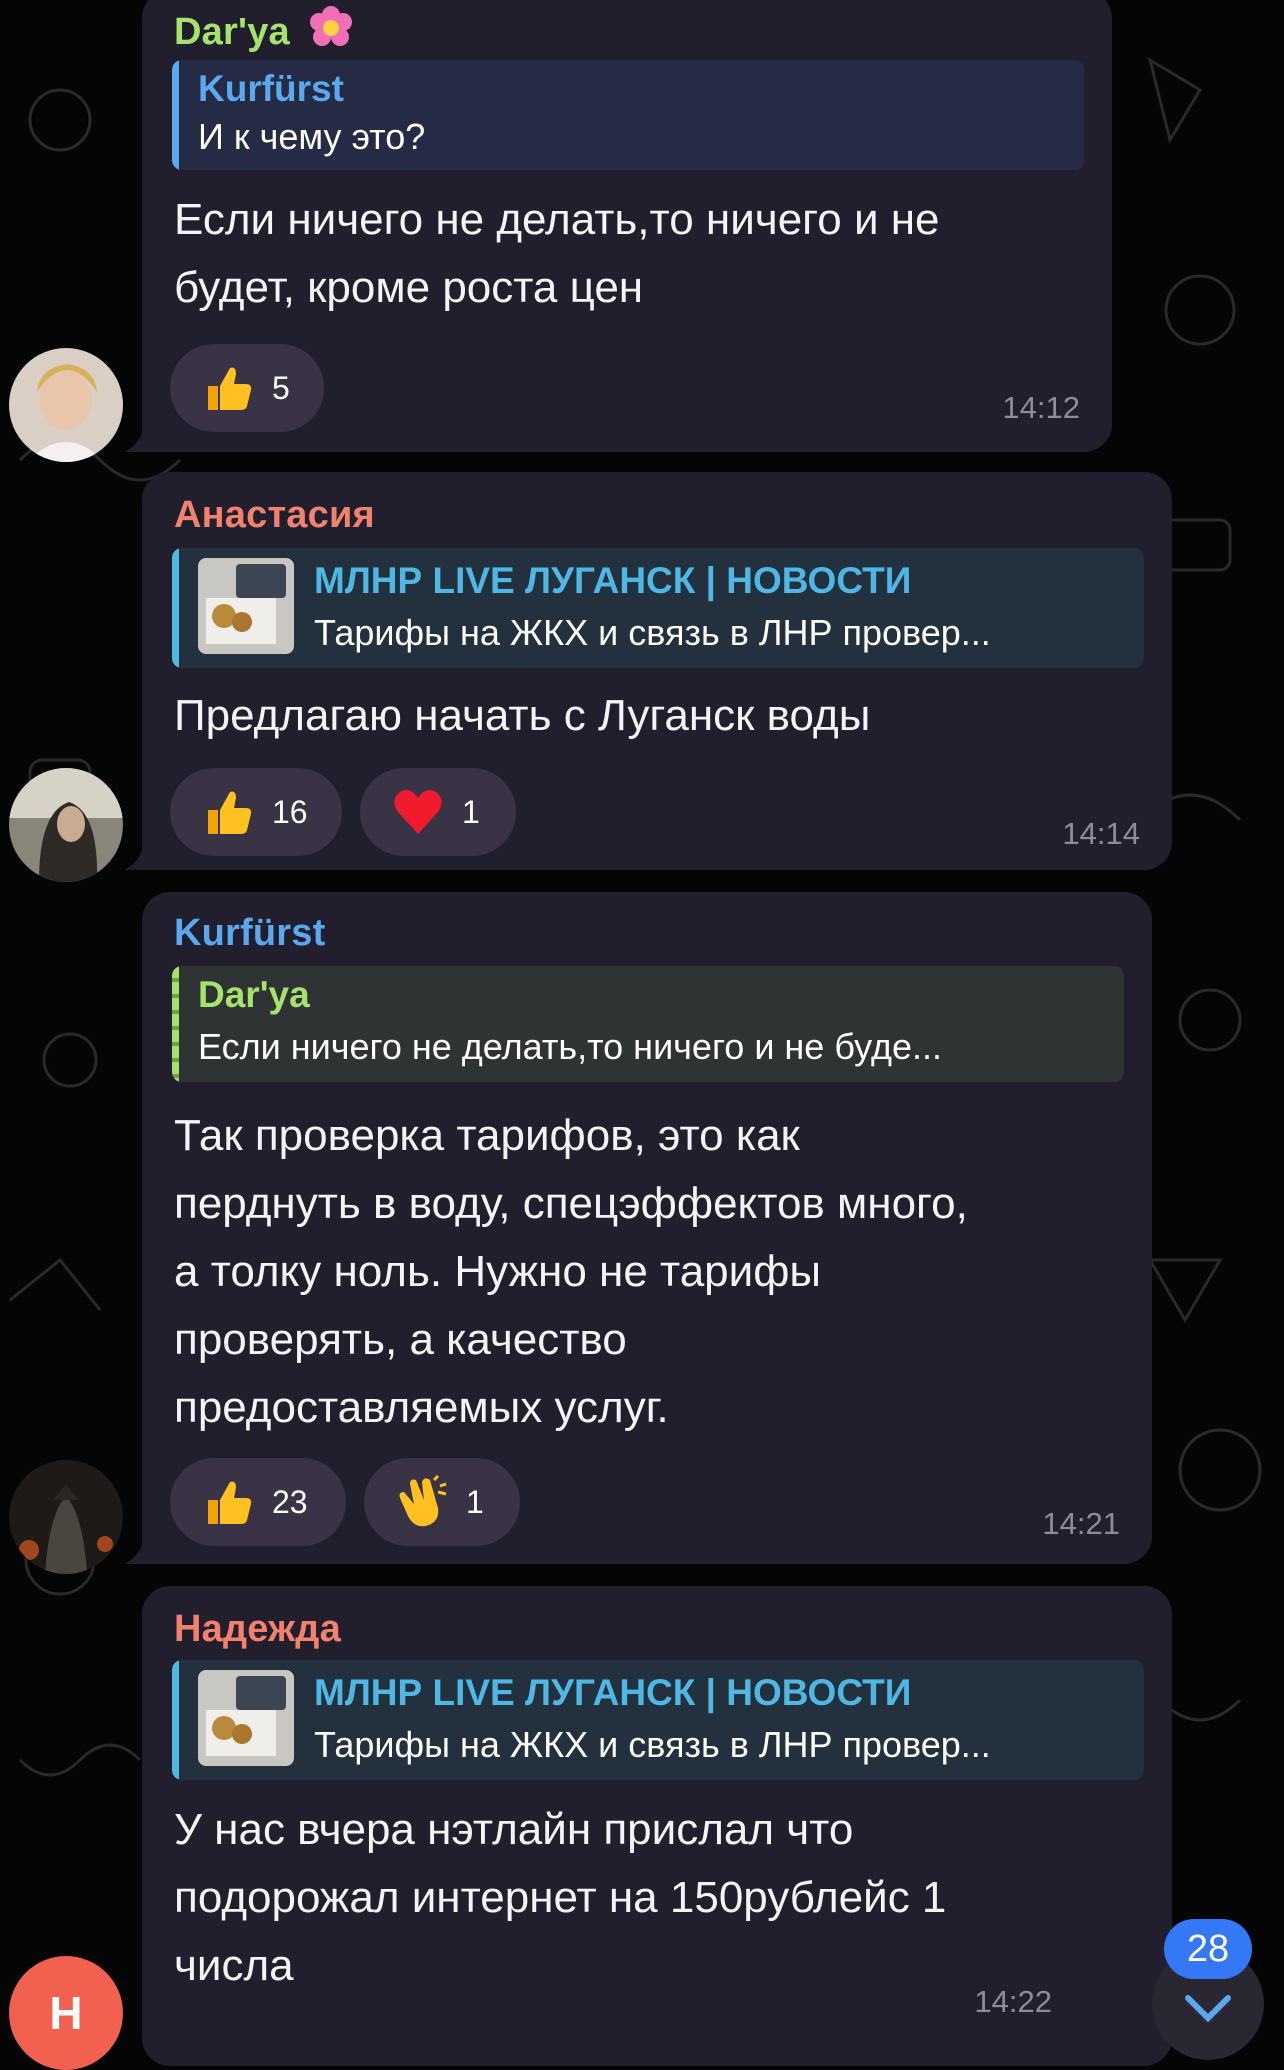  Describe the element at coordinates (330, 26) in the screenshot. I see `flower-icon` at that location.